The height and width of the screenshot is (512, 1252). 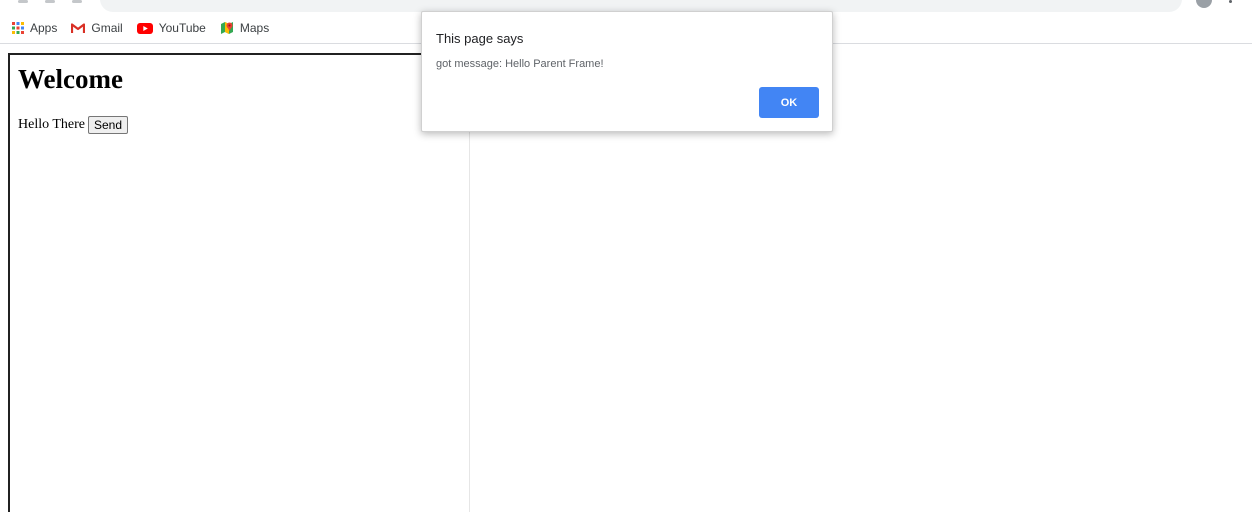 I want to click on menu-icon, so click(x=1230, y=1).